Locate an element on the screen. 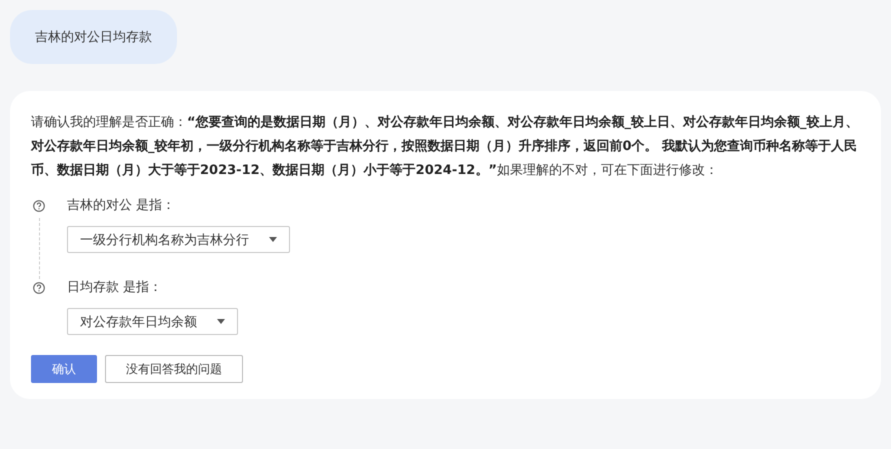 This screenshot has height=449, width=891. dropdown: 一级分行机构名称为吉林分行 is located at coordinates (178, 239).